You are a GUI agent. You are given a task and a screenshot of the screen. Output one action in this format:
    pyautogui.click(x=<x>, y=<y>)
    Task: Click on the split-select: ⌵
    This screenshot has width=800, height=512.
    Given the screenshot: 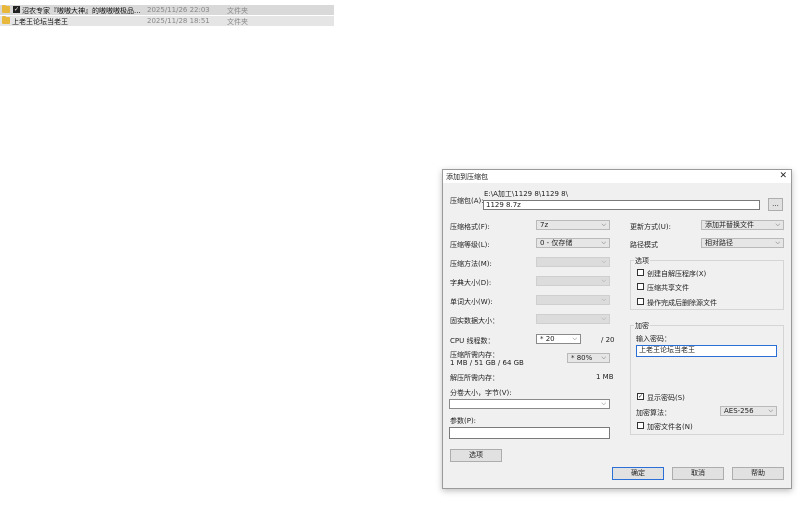 What is the action you would take?
    pyautogui.click(x=529, y=404)
    